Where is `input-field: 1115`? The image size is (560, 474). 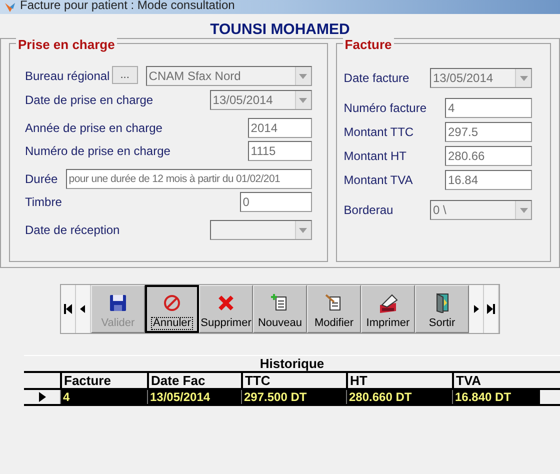
input-field: 1115 is located at coordinates (280, 151).